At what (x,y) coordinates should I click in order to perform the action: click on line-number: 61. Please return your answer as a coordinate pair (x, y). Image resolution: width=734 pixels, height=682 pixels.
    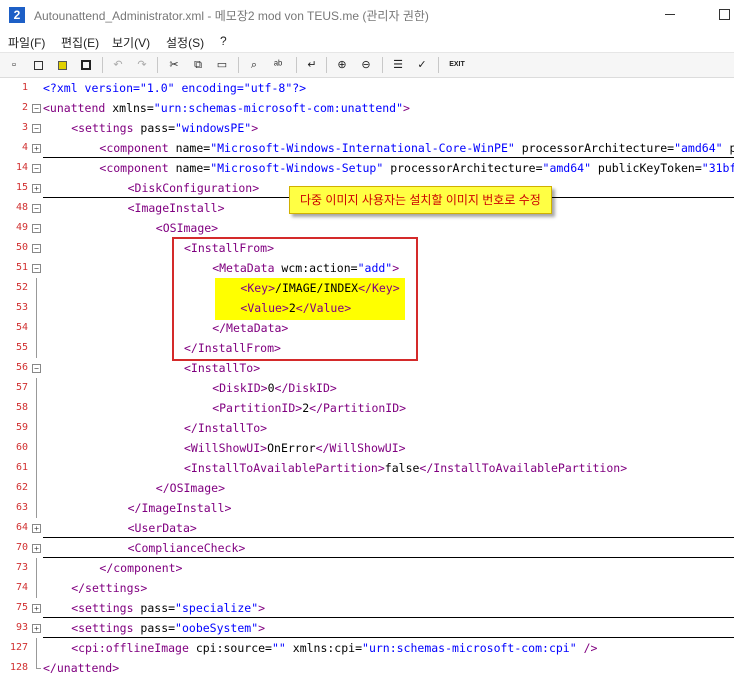
    Looking at the image, I should click on (21, 467).